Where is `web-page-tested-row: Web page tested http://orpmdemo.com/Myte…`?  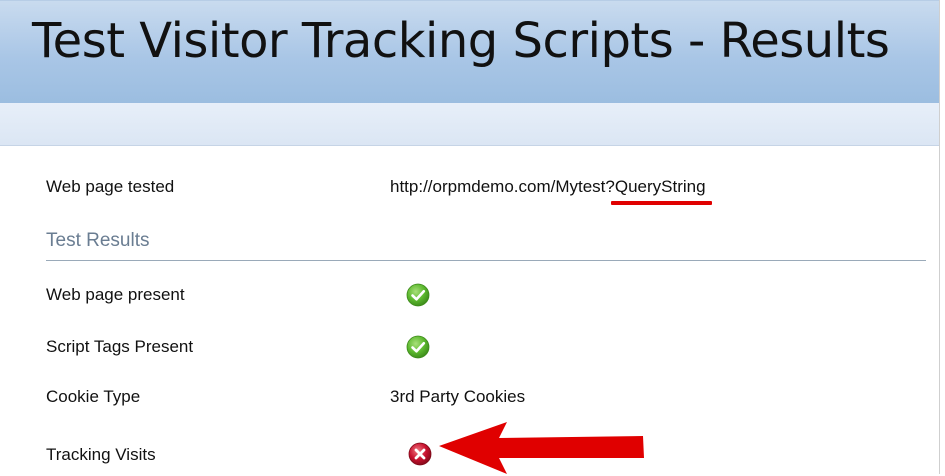
web-page-tested-row: Web page tested http://orpmdemo.com/Myte… is located at coordinates (486, 188).